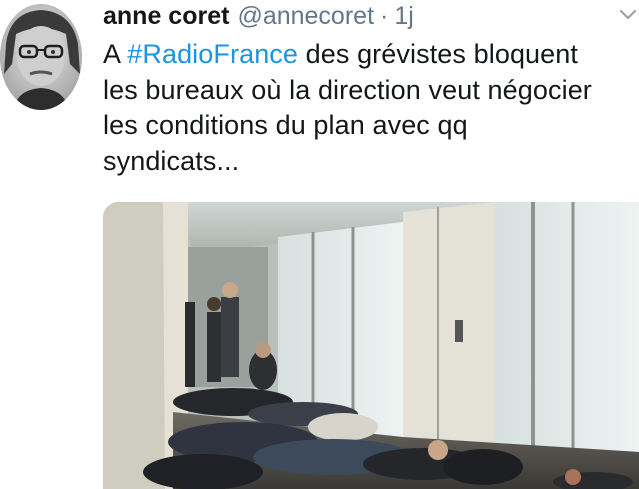 This screenshot has height=489, width=639. I want to click on tweet-timestamp: 1j, so click(403, 16).